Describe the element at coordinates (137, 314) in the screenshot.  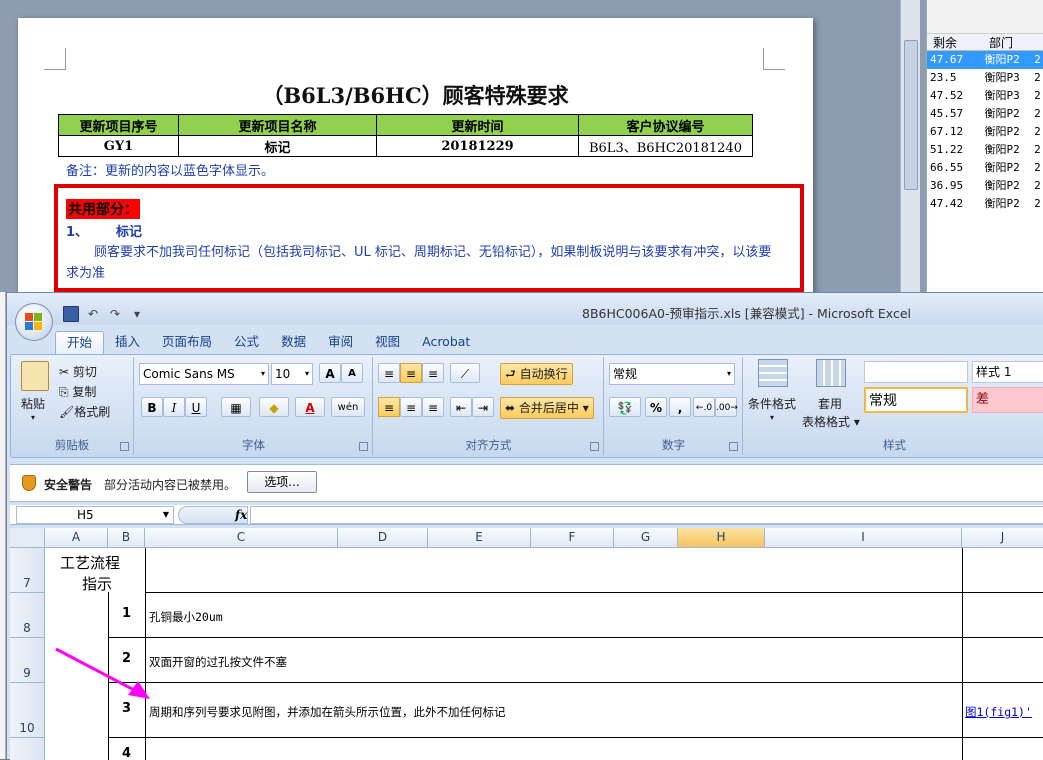
I see `customize-qat-icon: ▾` at that location.